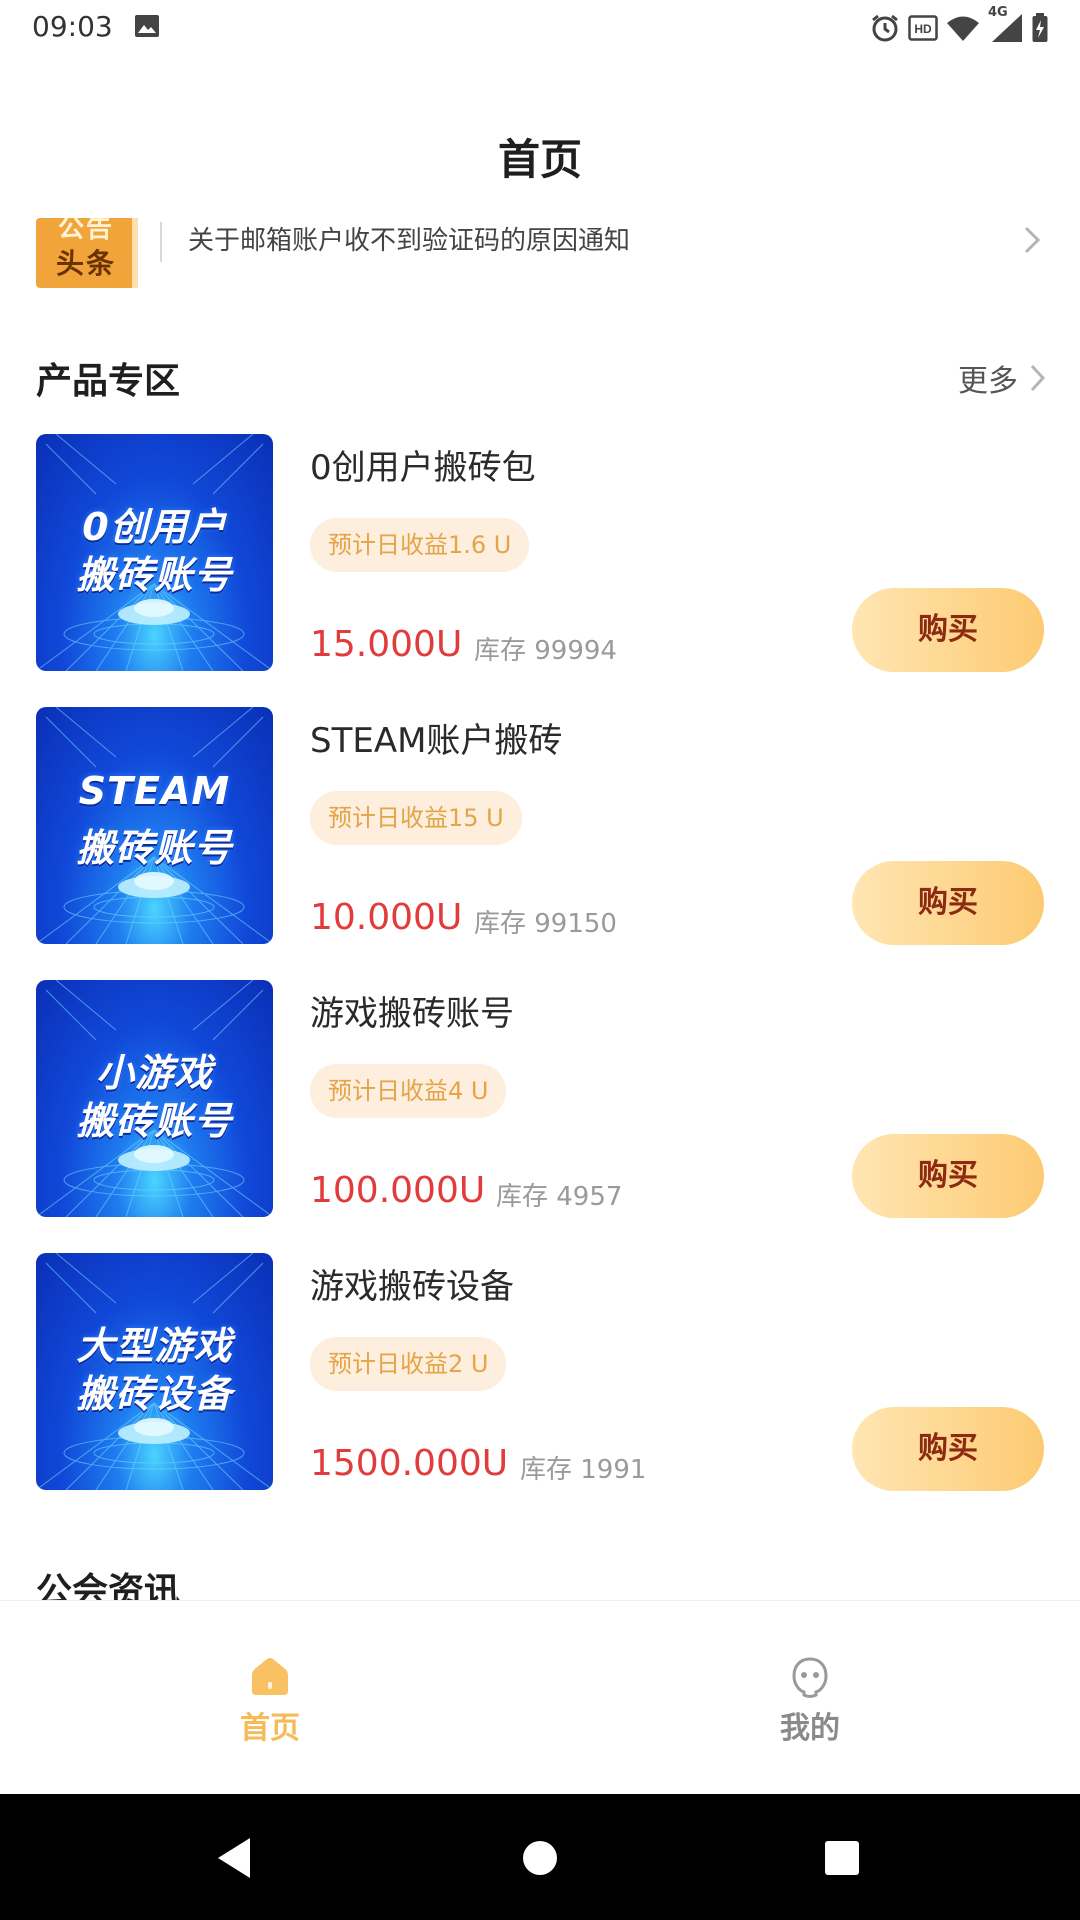 This screenshot has height=1920, width=1080. What do you see at coordinates (408, 1364) in the screenshot?
I see `daily-yield-badge: 预计日收益2 U` at bounding box center [408, 1364].